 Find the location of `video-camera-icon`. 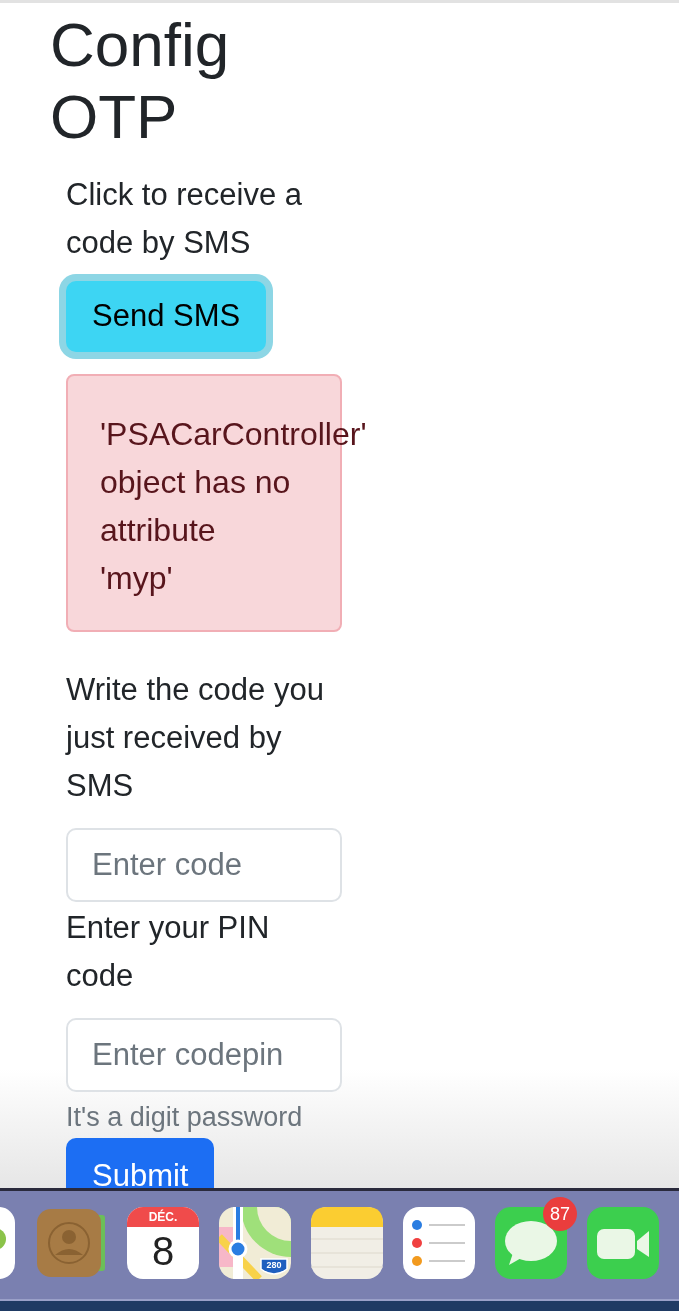

video-camera-icon is located at coordinates (623, 1243).